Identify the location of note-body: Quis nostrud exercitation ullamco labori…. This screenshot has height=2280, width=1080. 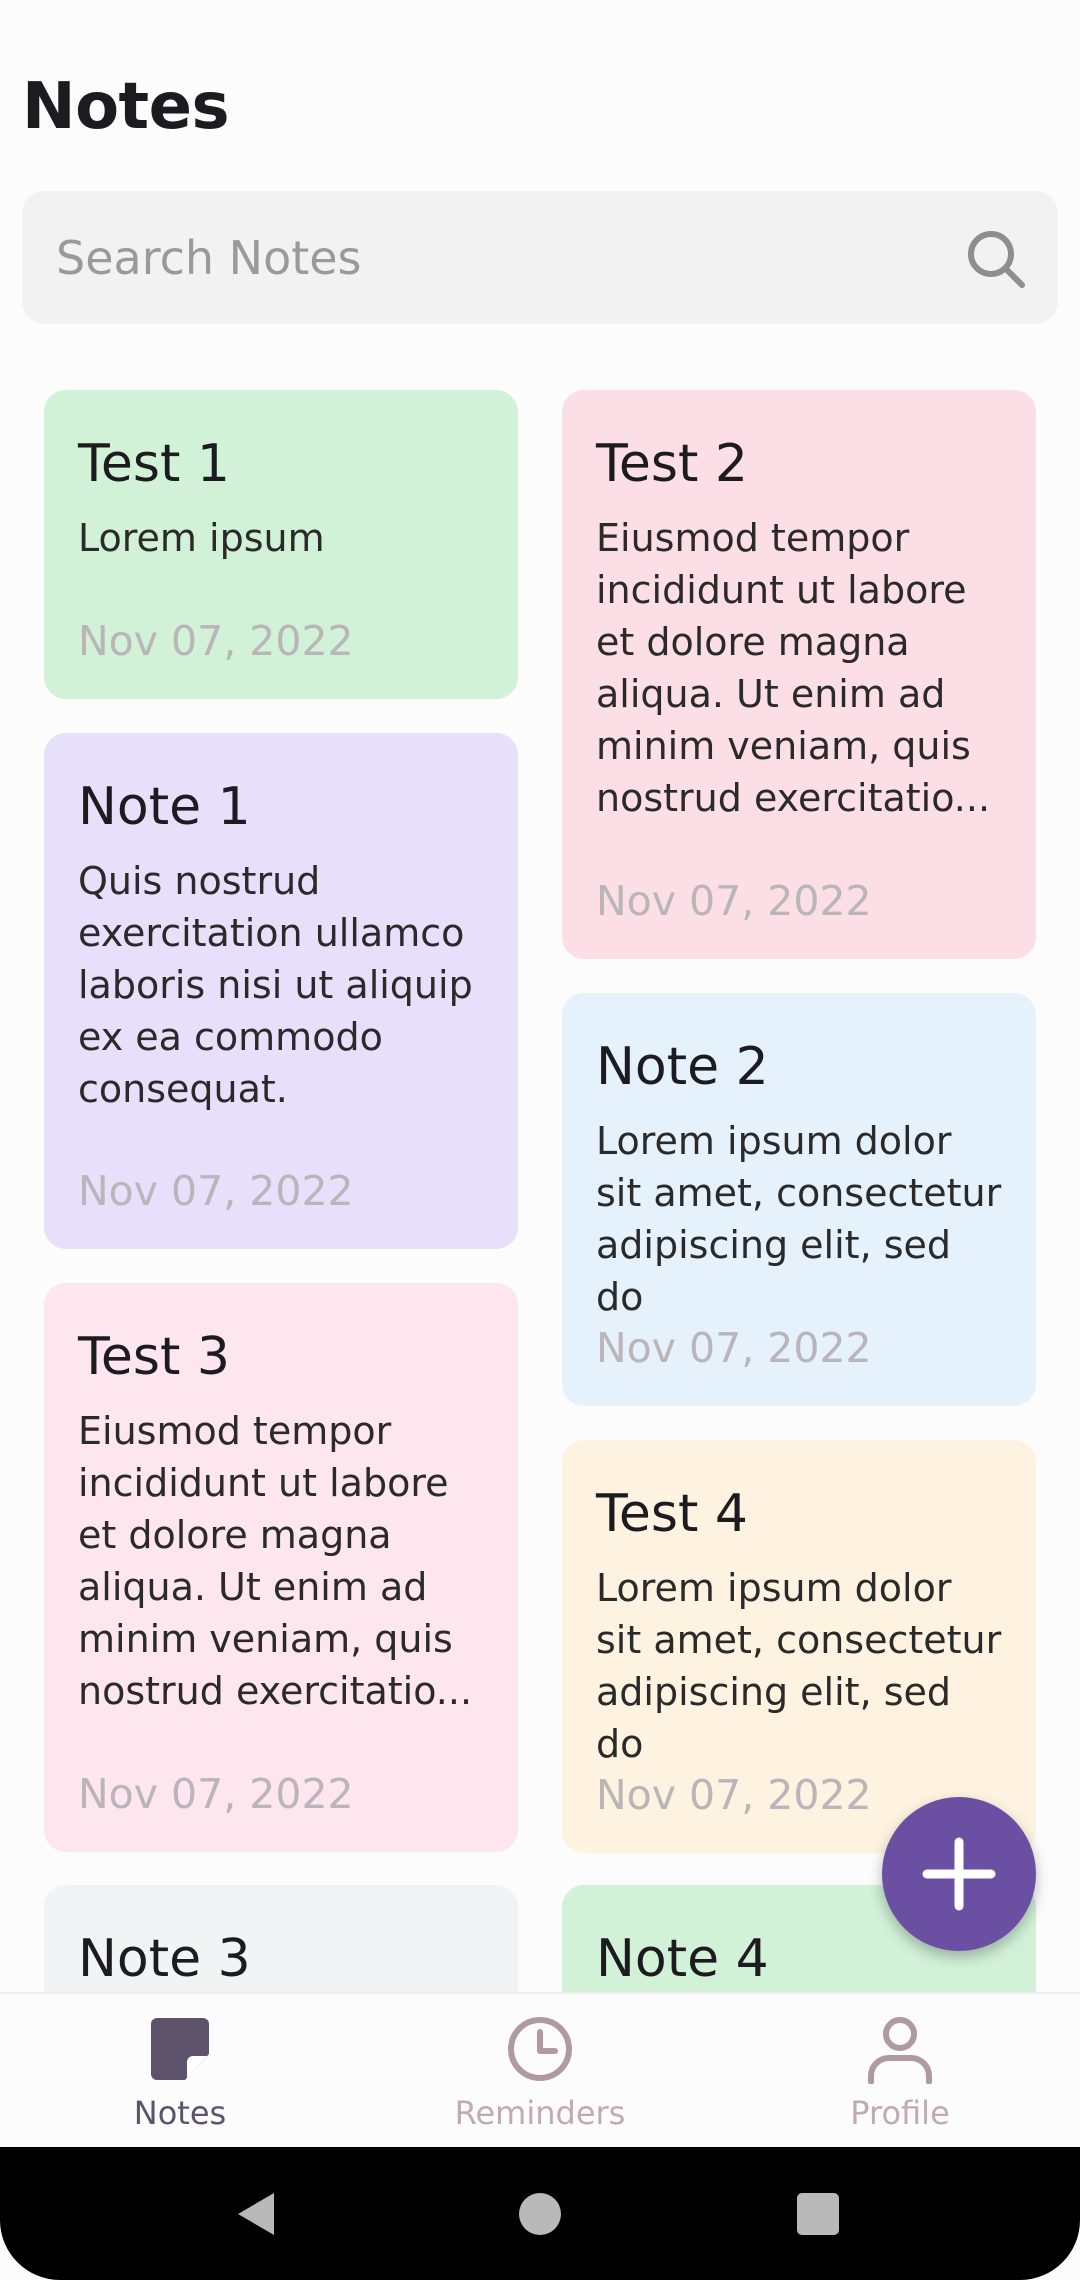
(275, 985).